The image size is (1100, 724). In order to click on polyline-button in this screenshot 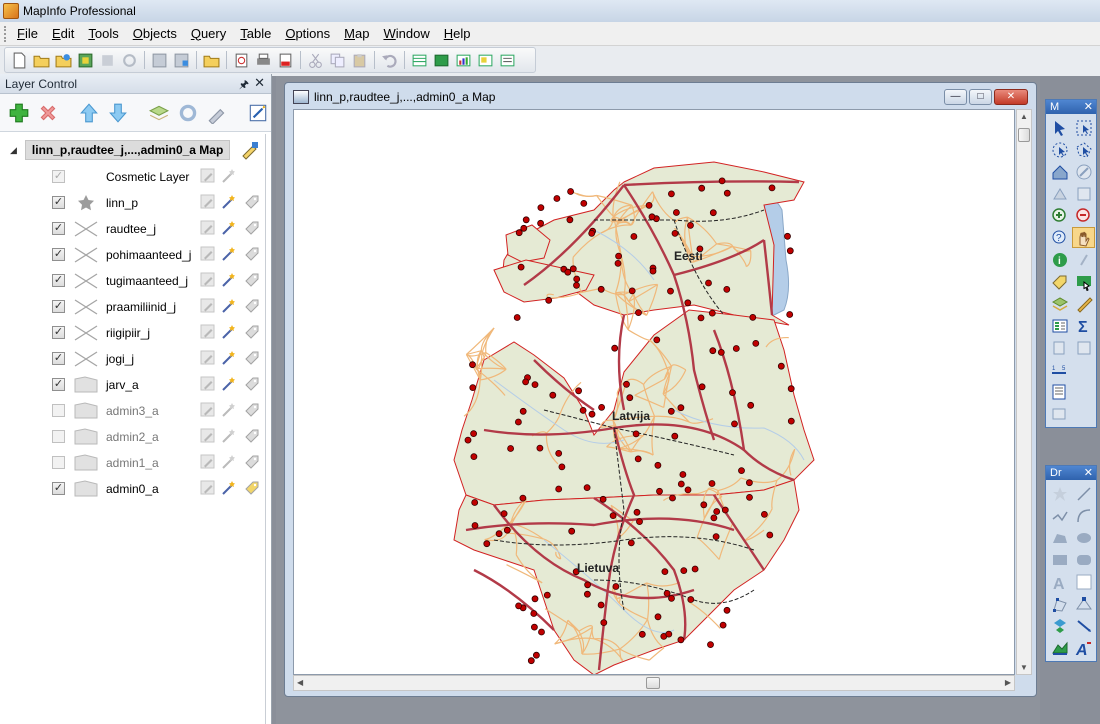, I will do `click(1059, 515)`.